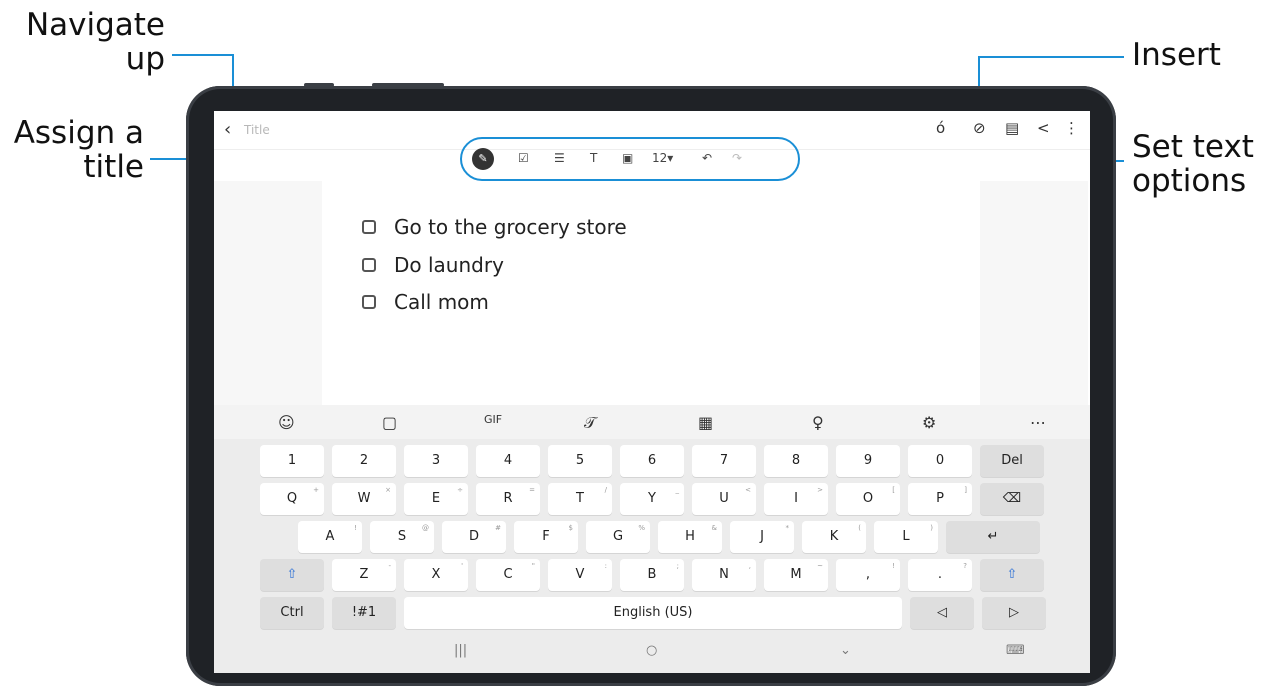  Describe the element at coordinates (292, 613) in the screenshot. I see `key-4-0: Ctrl` at that location.